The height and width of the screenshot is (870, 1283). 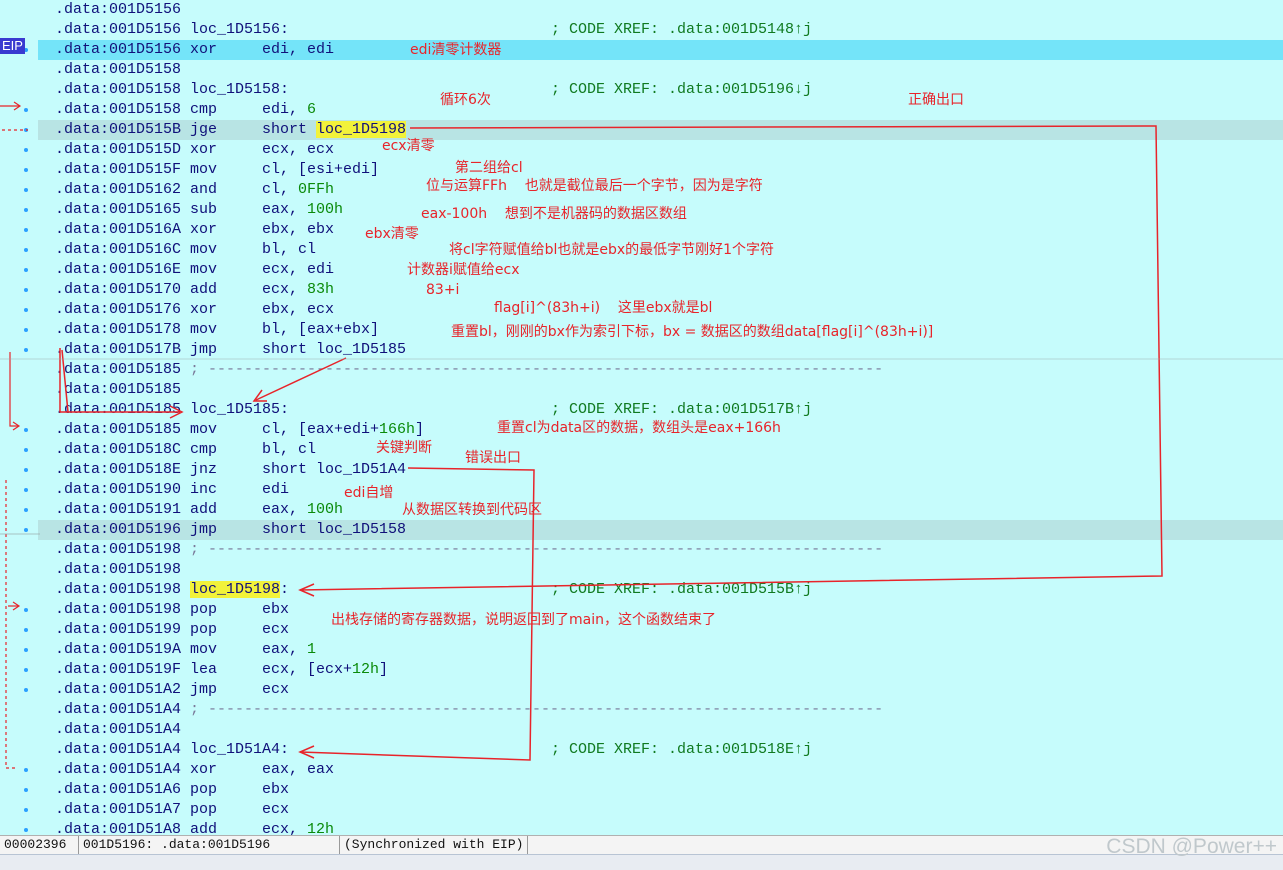 What do you see at coordinates (463, 270) in the screenshot?
I see `annotation-note: 计数器i赋值给ecx` at bounding box center [463, 270].